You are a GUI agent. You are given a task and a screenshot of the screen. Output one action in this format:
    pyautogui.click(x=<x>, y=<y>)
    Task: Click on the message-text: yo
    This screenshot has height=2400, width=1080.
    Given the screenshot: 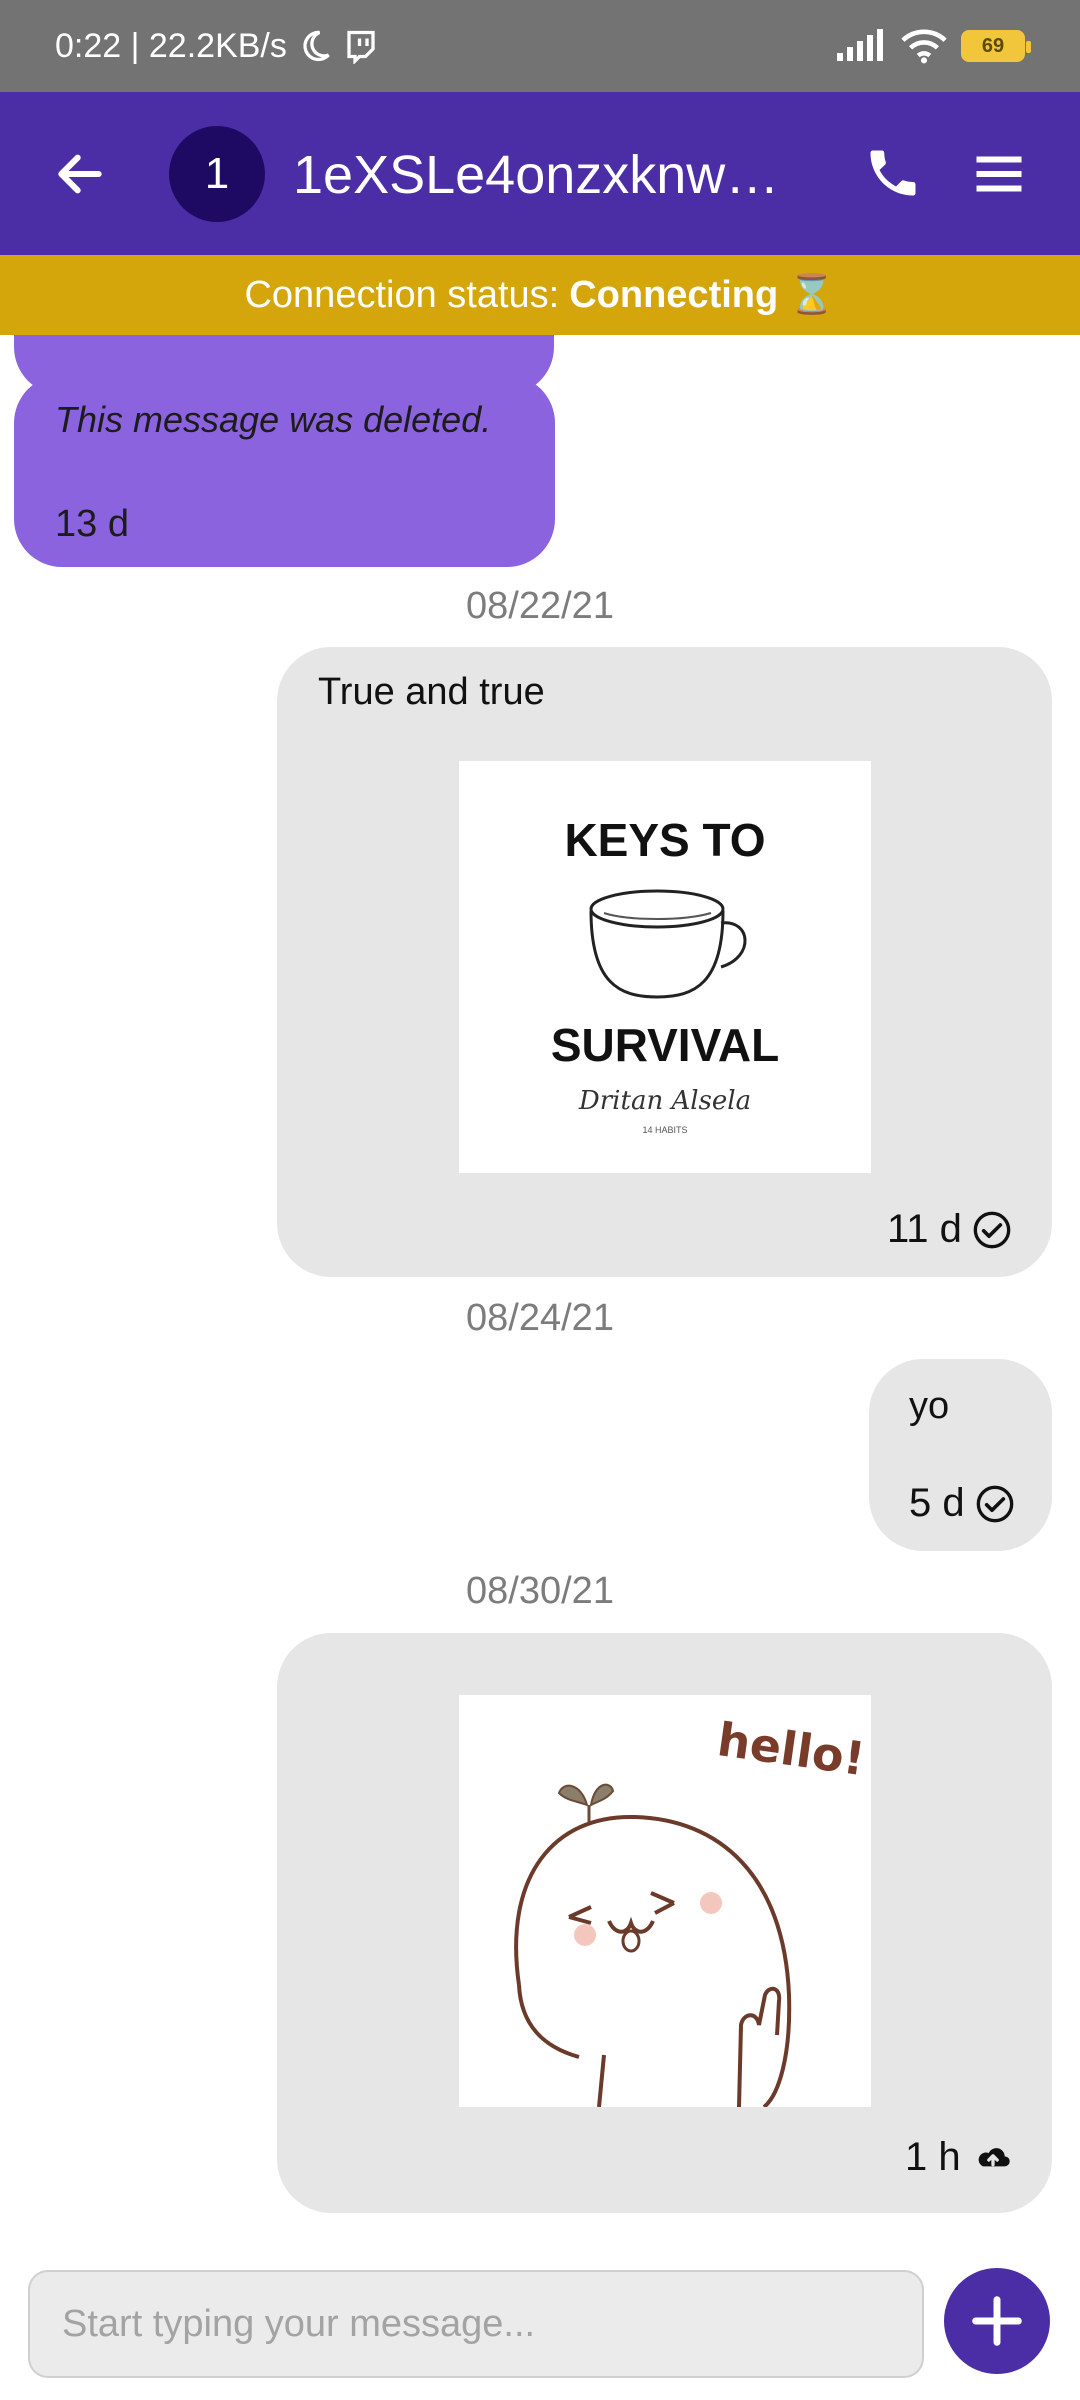 What is the action you would take?
    pyautogui.click(x=929, y=1406)
    